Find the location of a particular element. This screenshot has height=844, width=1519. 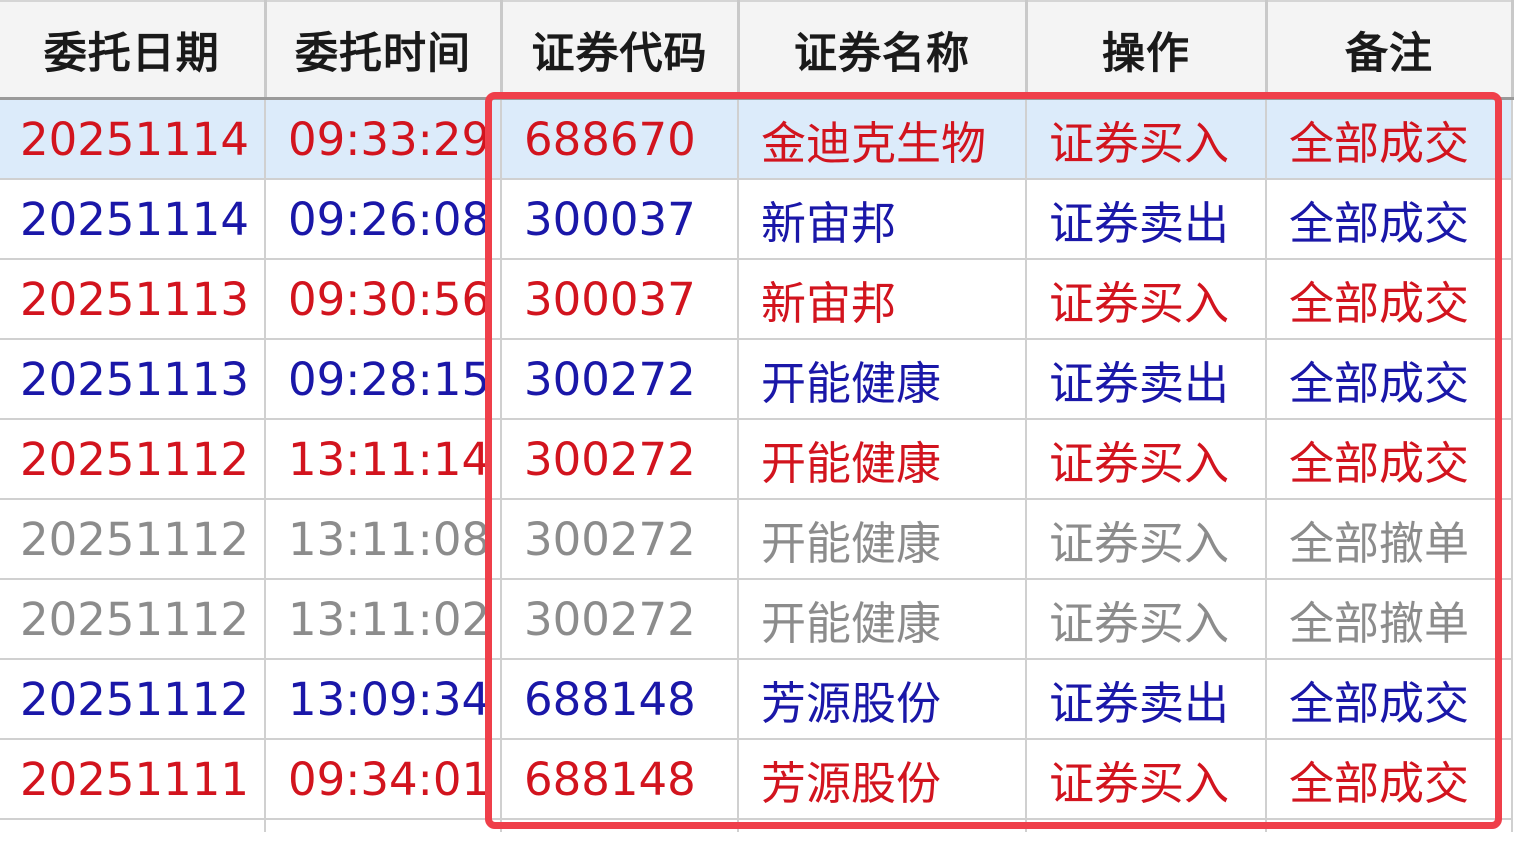

cell-order-time: 09:34:01 is located at coordinates (383, 779).